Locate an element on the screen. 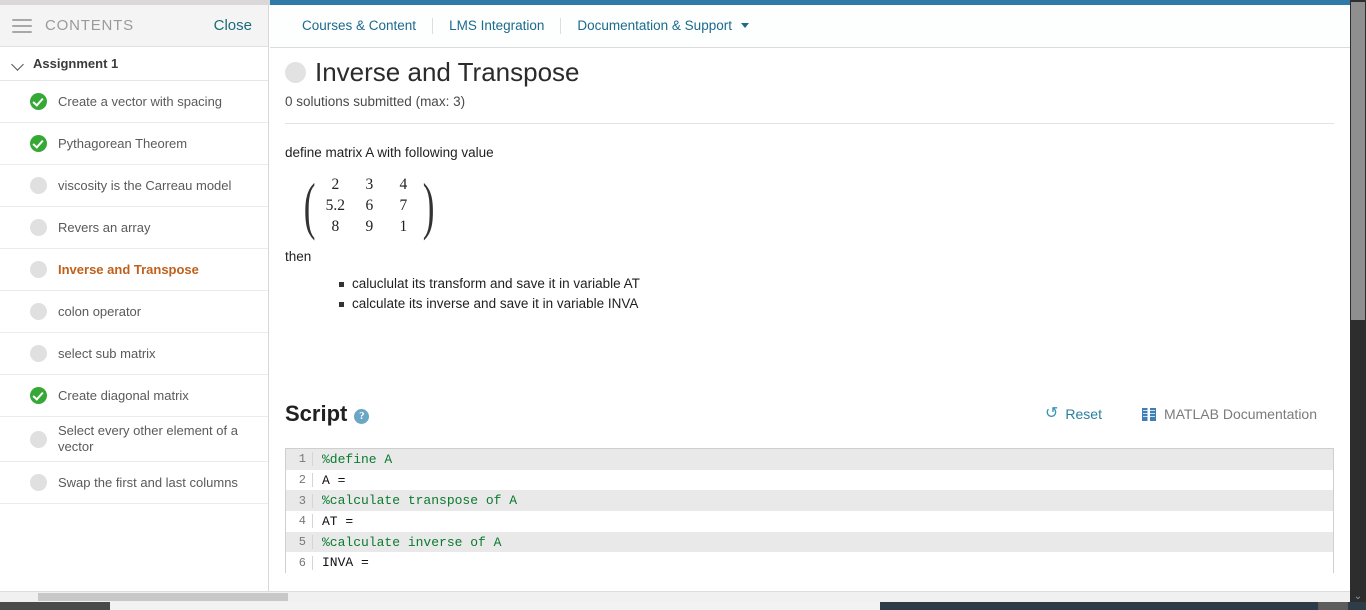 The width and height of the screenshot is (1366, 610). sidebar-item-label: Swap the first and last columns is located at coordinates (148, 482).